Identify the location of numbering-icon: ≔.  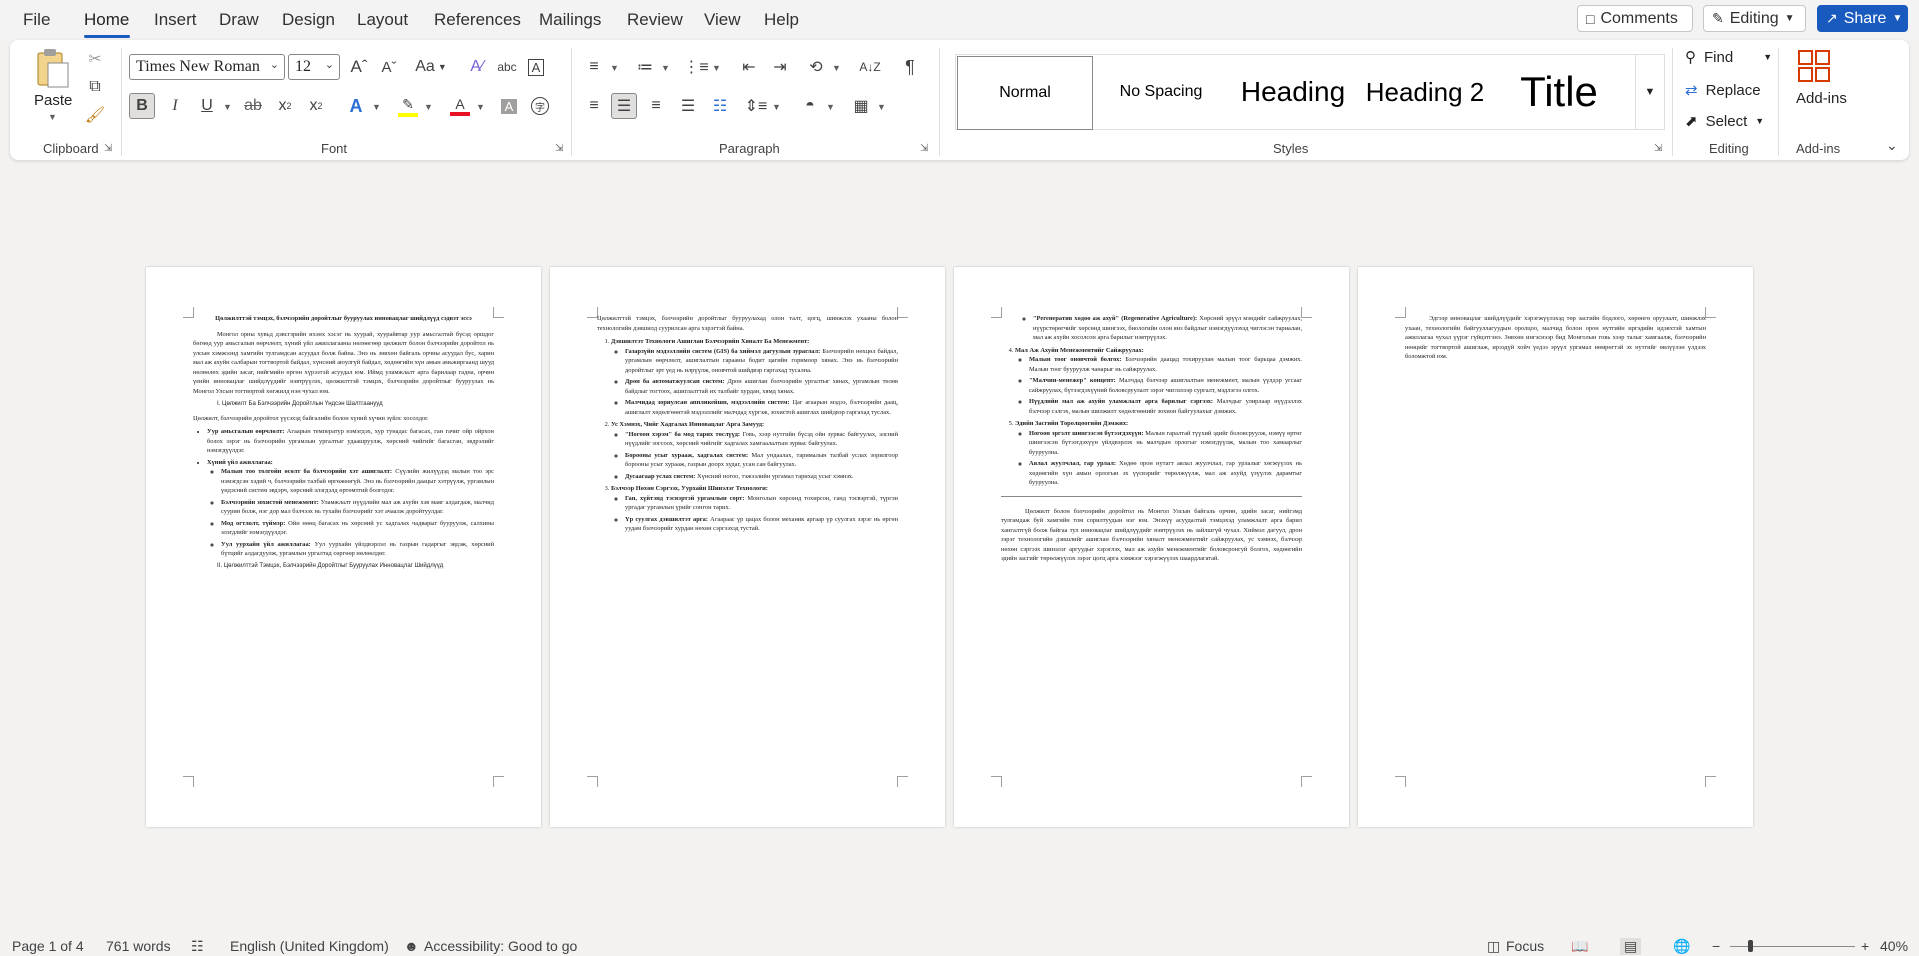
(645, 67).